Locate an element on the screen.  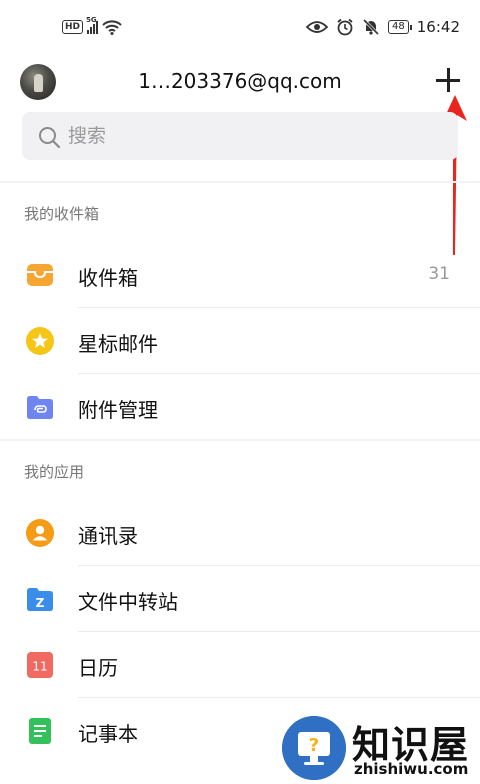
section-title-apps: 我的应用 is located at coordinates (54, 472).